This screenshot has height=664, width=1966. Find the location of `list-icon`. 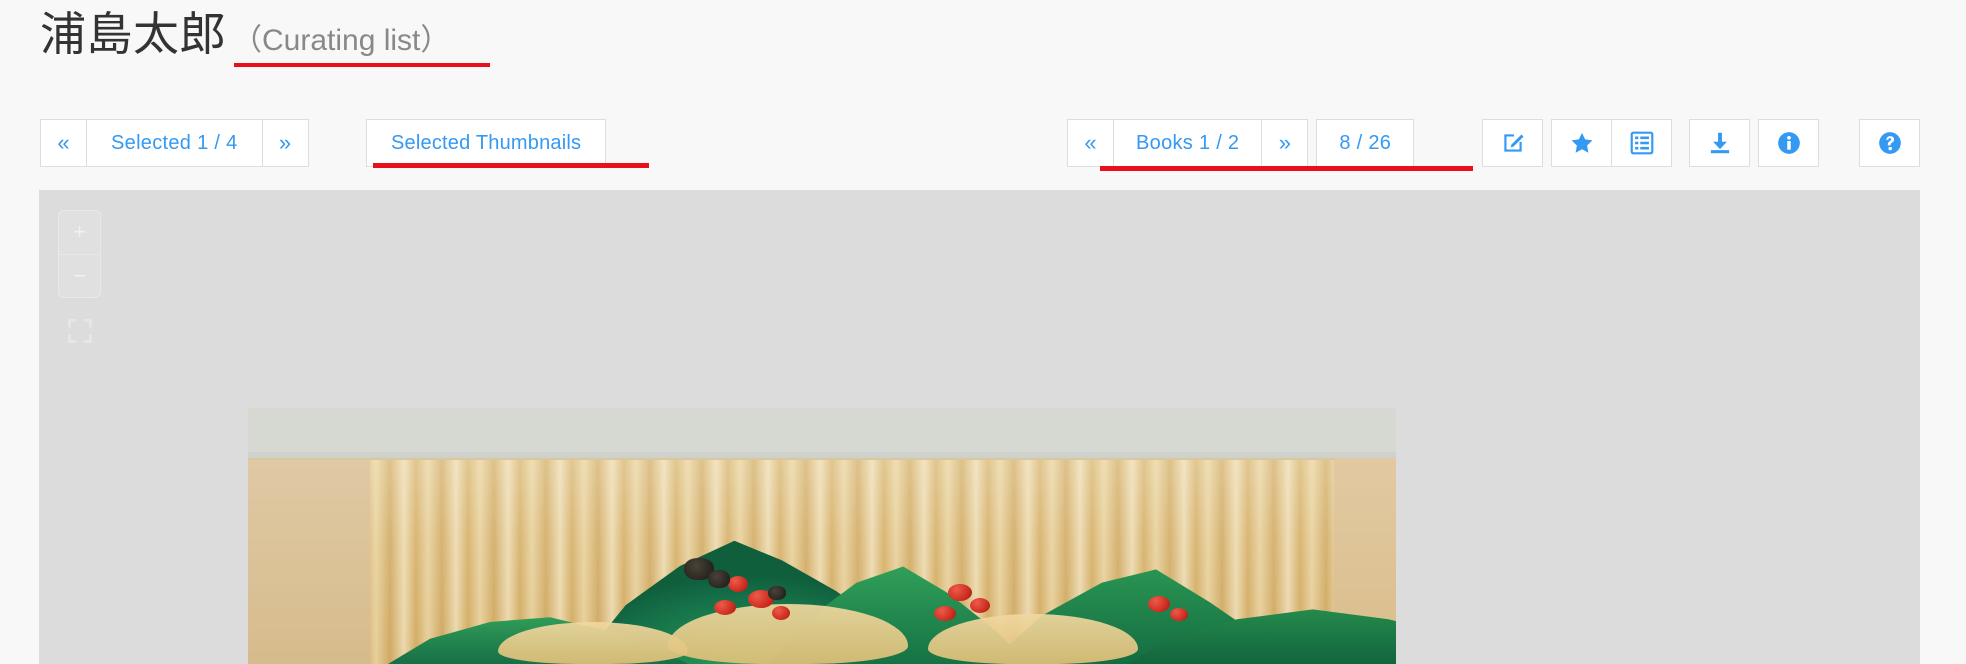

list-icon is located at coordinates (1642, 143).